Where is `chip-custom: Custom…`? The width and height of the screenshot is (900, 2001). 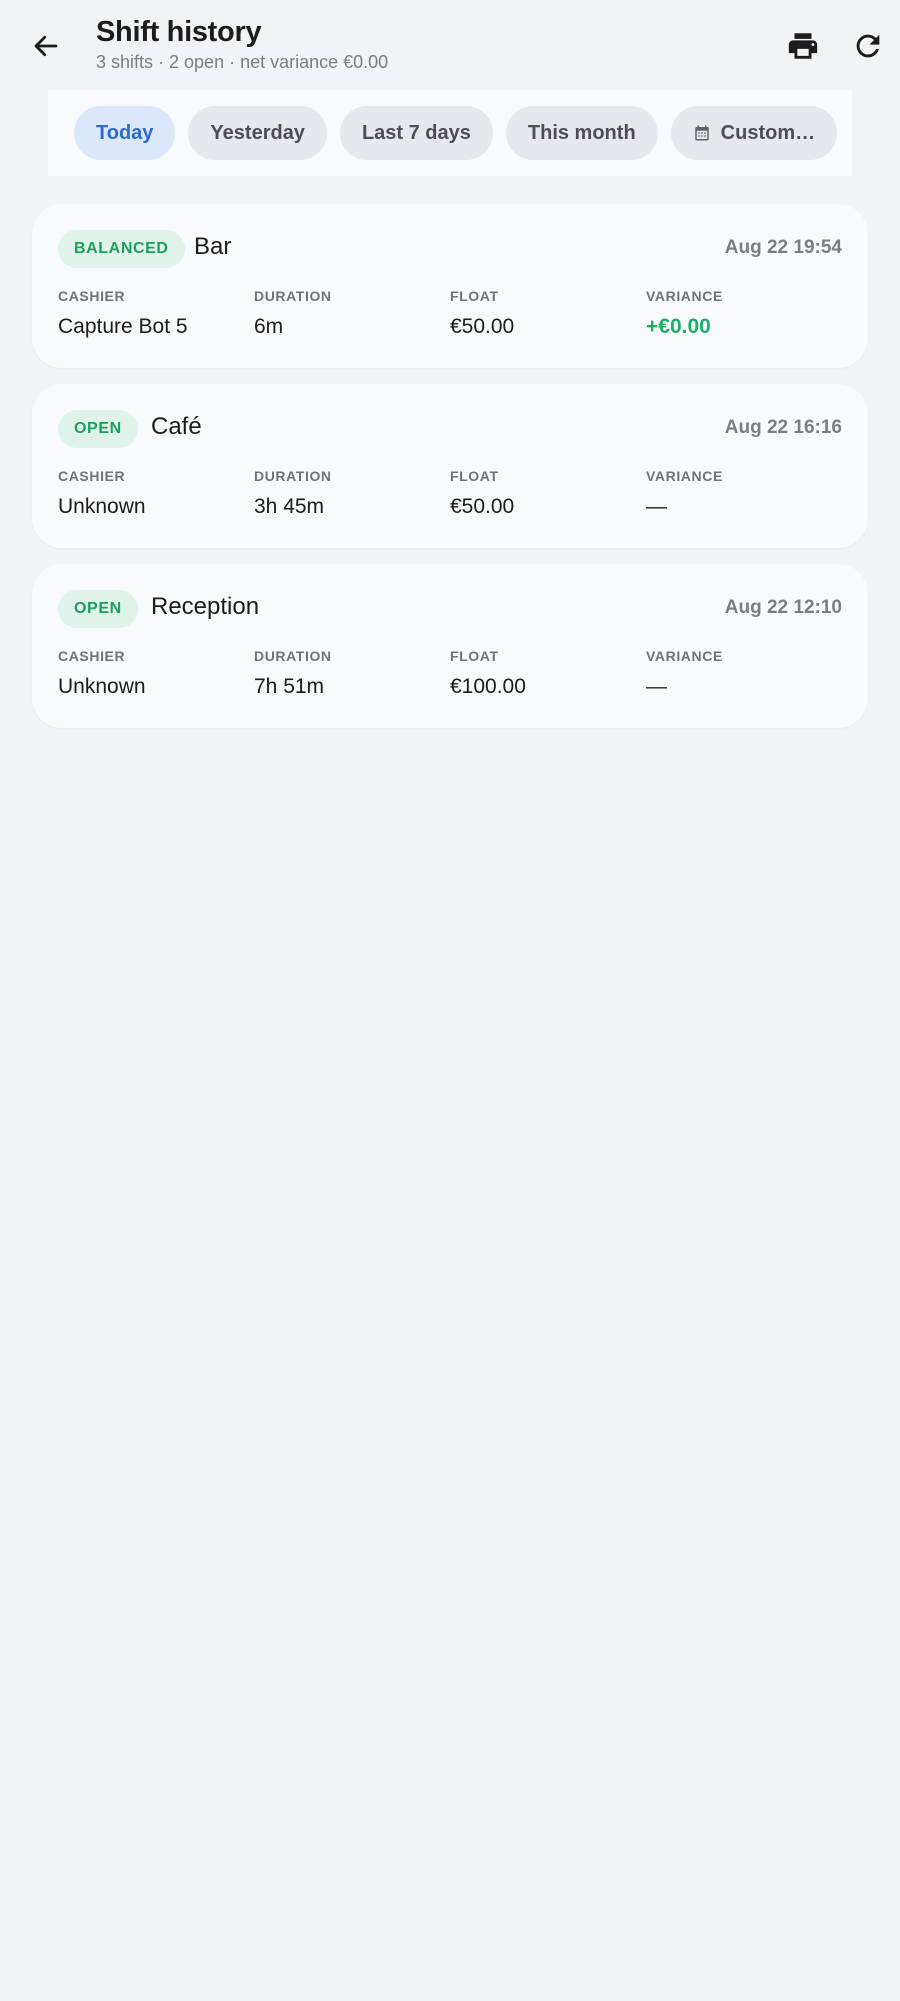
chip-custom: Custom… is located at coordinates (754, 133).